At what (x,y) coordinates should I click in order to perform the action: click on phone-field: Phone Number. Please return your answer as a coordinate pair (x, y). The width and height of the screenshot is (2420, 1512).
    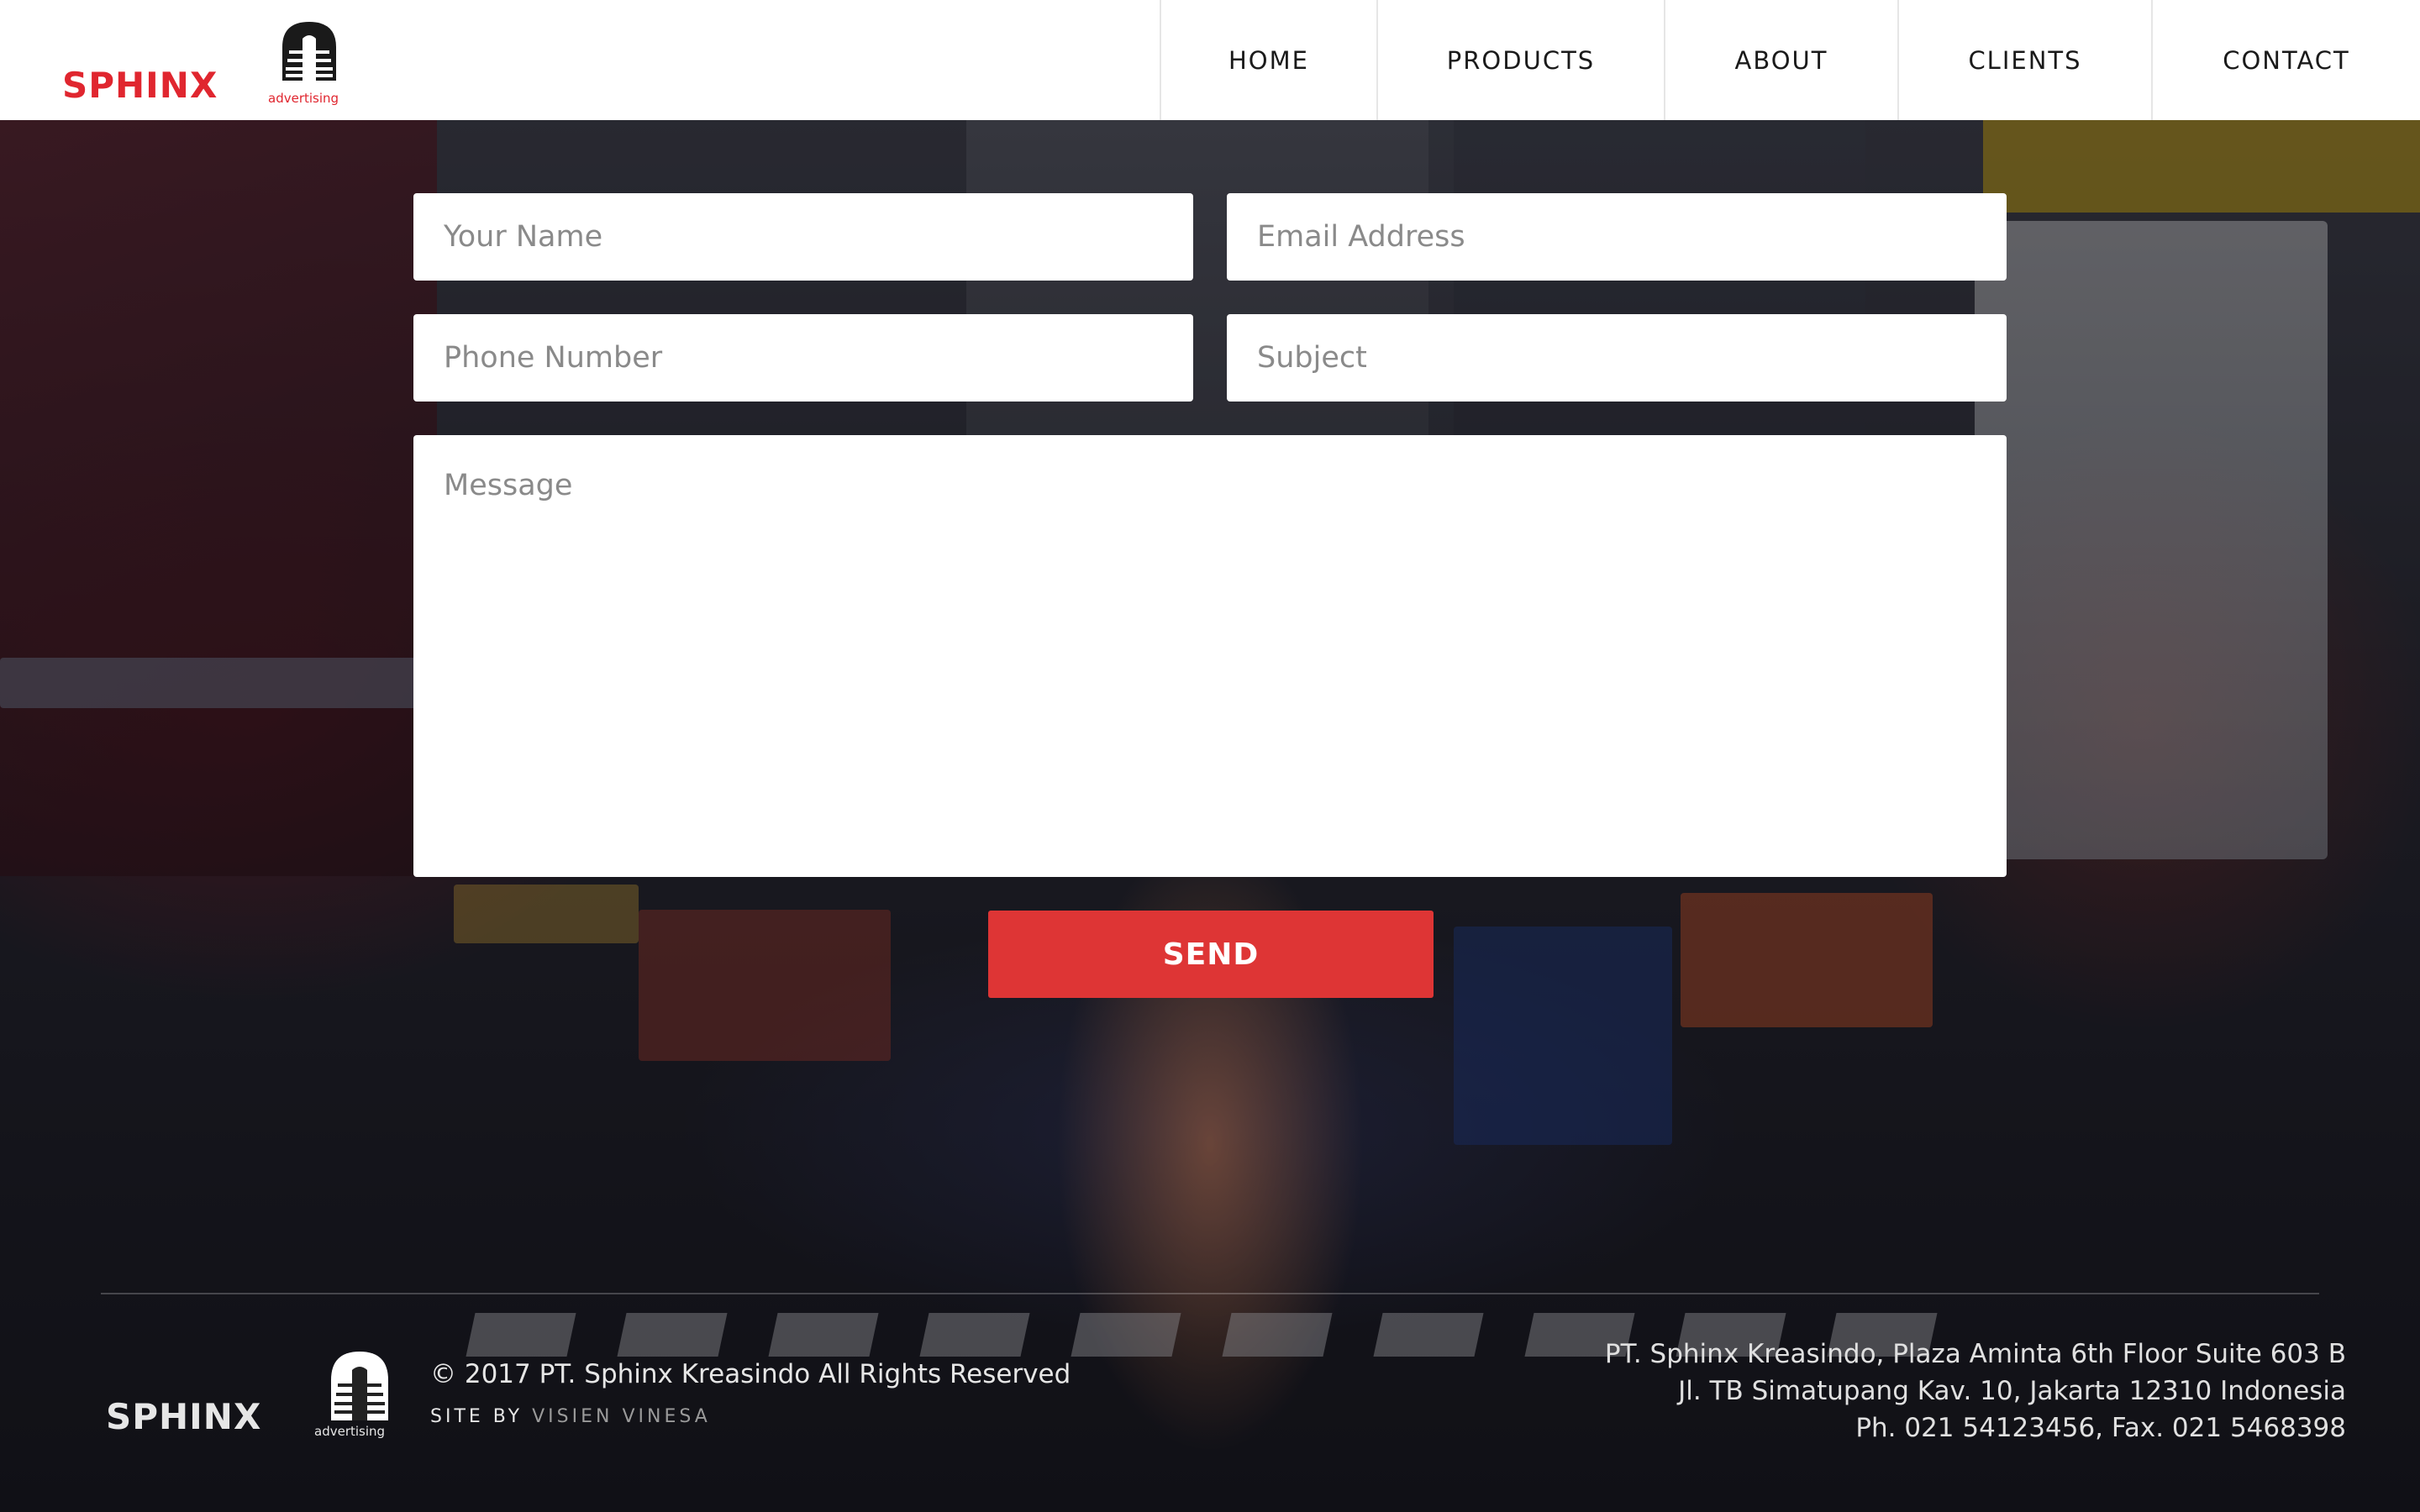
    Looking at the image, I should click on (803, 358).